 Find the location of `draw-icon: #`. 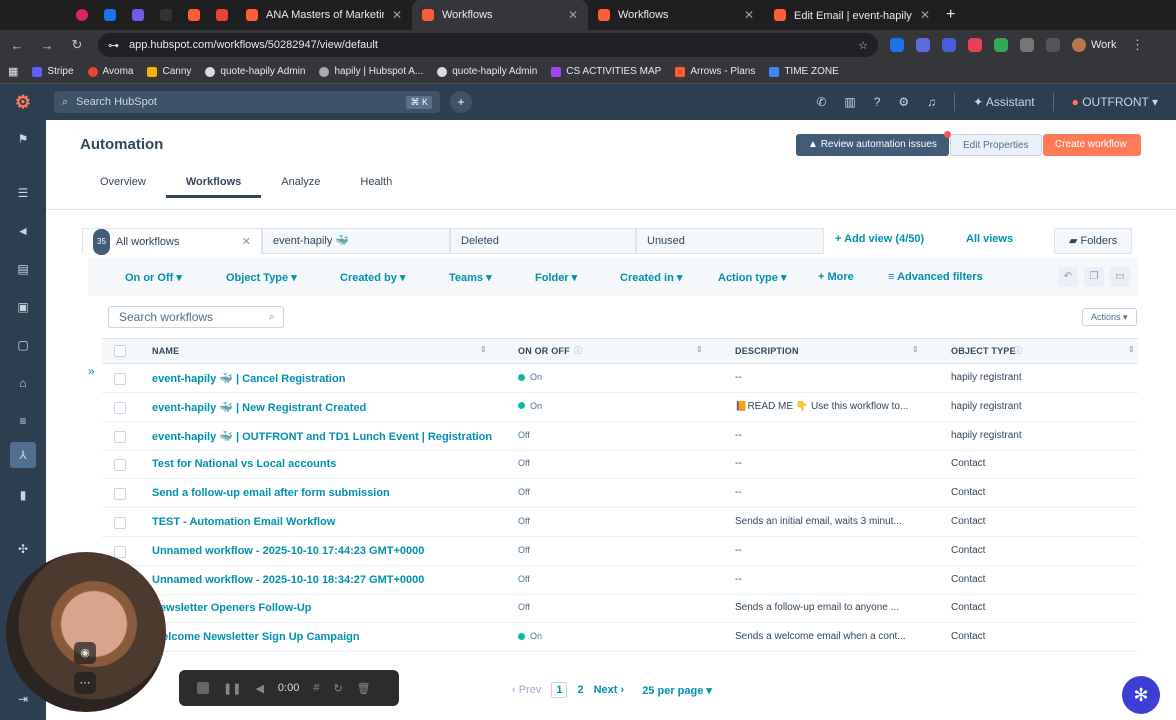

draw-icon: # is located at coordinates (316, 688).